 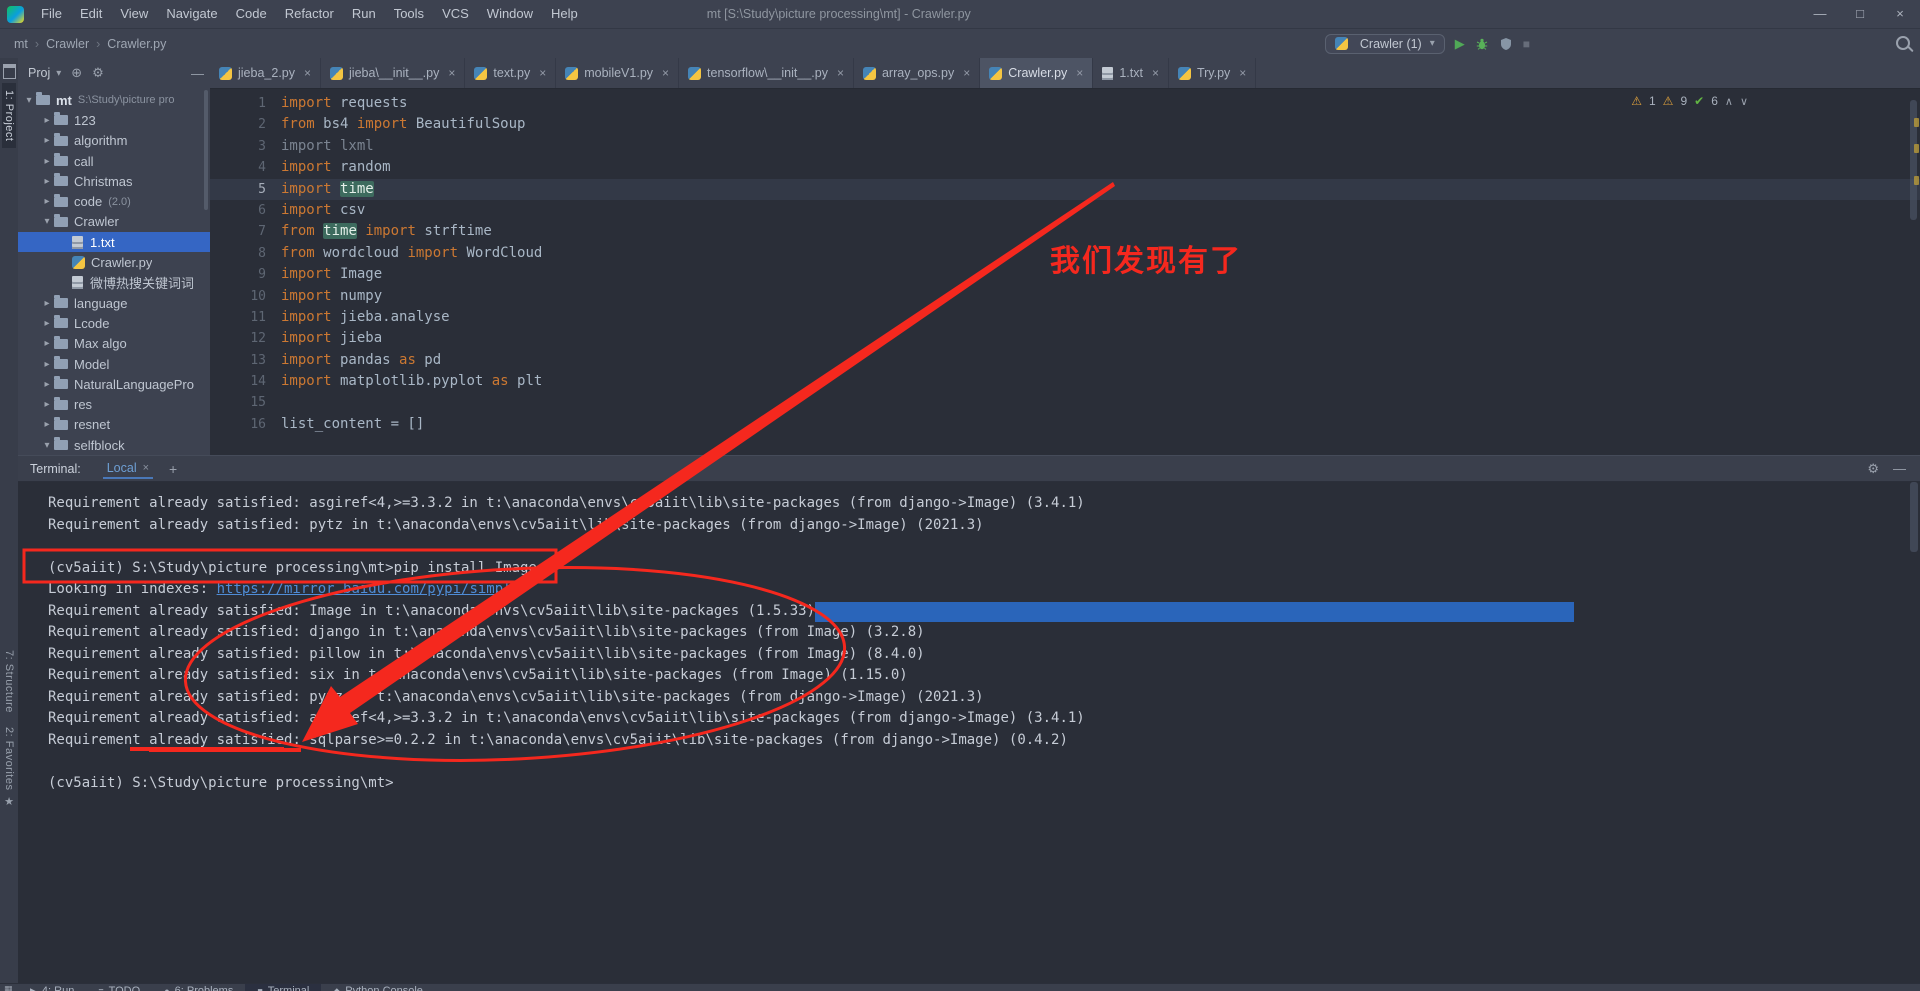 What do you see at coordinates (11, 987) in the screenshot?
I see `statusbar-grid-icon: ▦` at bounding box center [11, 987].